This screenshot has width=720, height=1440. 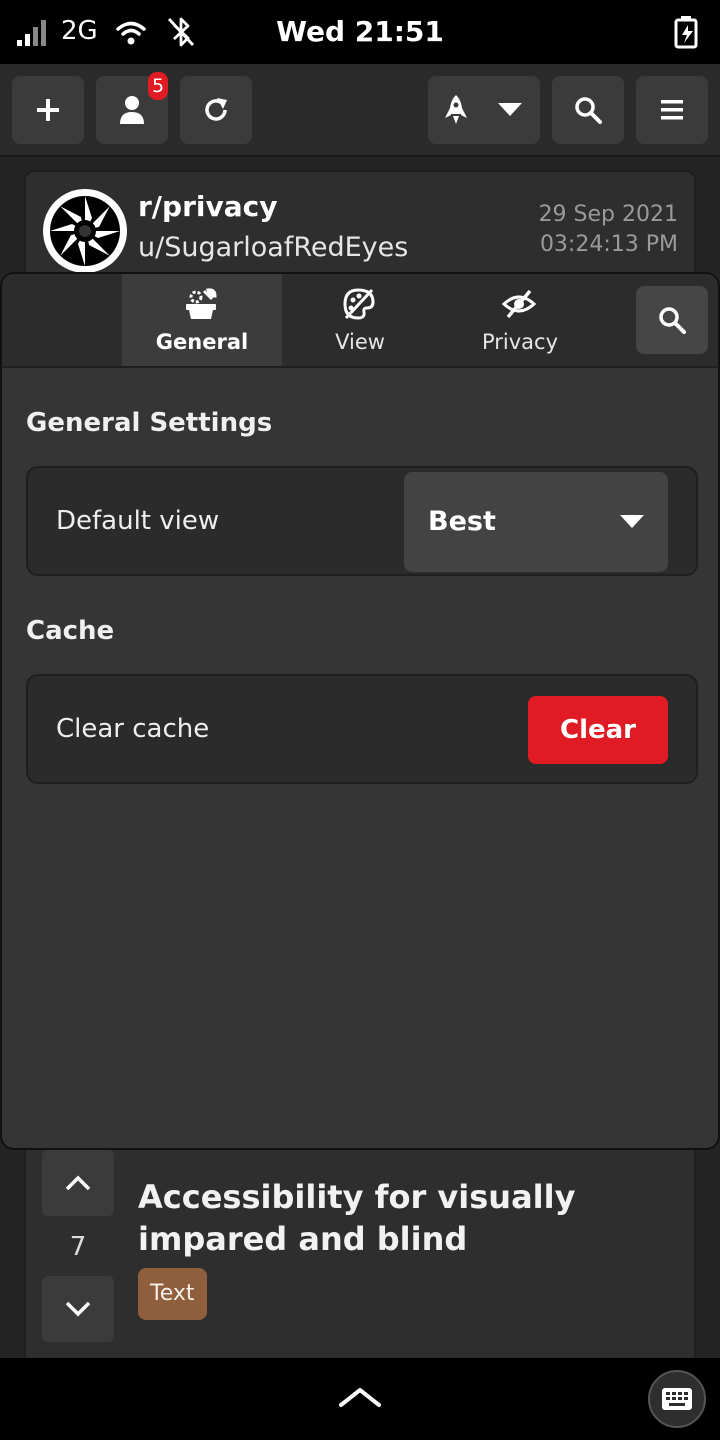 What do you see at coordinates (520, 342) in the screenshot?
I see `tab-privacy-label: Privacy` at bounding box center [520, 342].